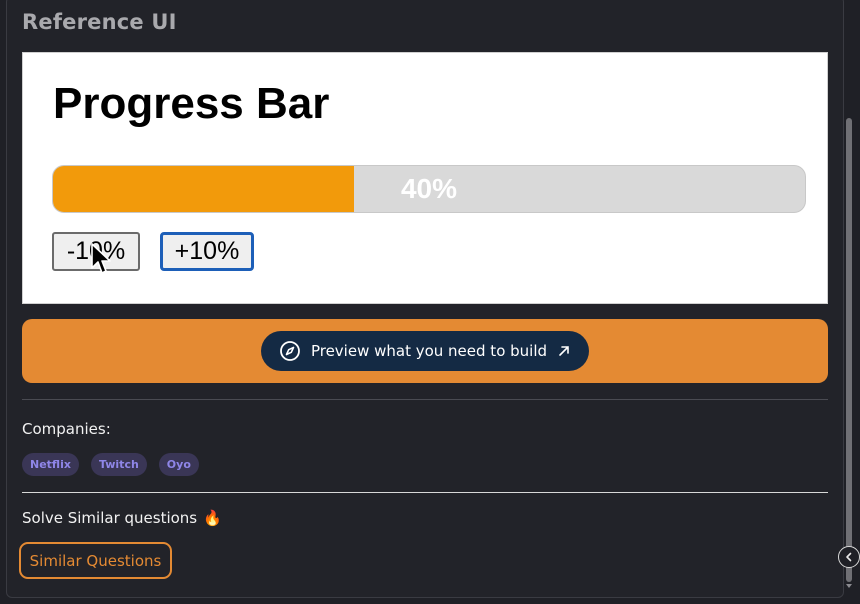  Describe the element at coordinates (178, 464) in the screenshot. I see `company-tag-oyo: Oyo` at that location.